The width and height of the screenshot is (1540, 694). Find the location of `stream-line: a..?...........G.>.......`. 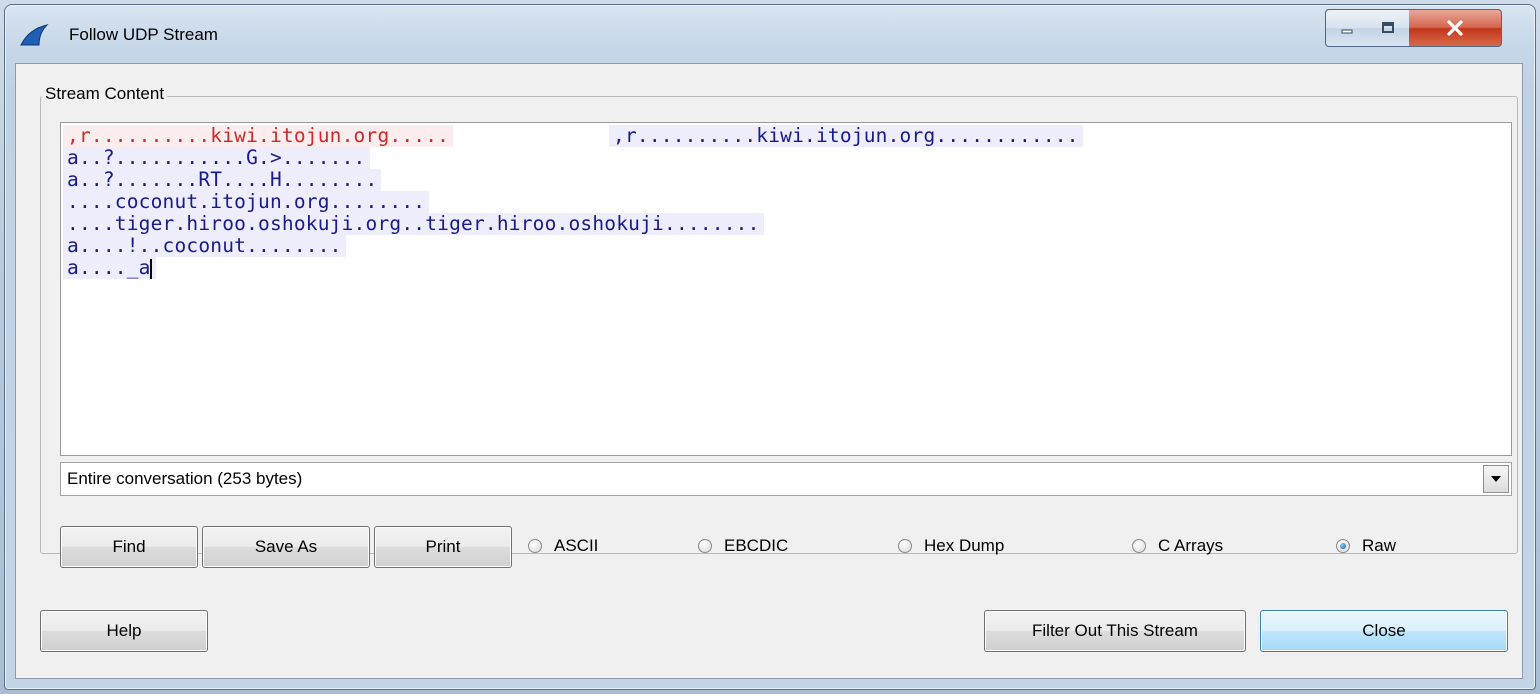

stream-line: a..?...........G.>....... is located at coordinates (216, 158).